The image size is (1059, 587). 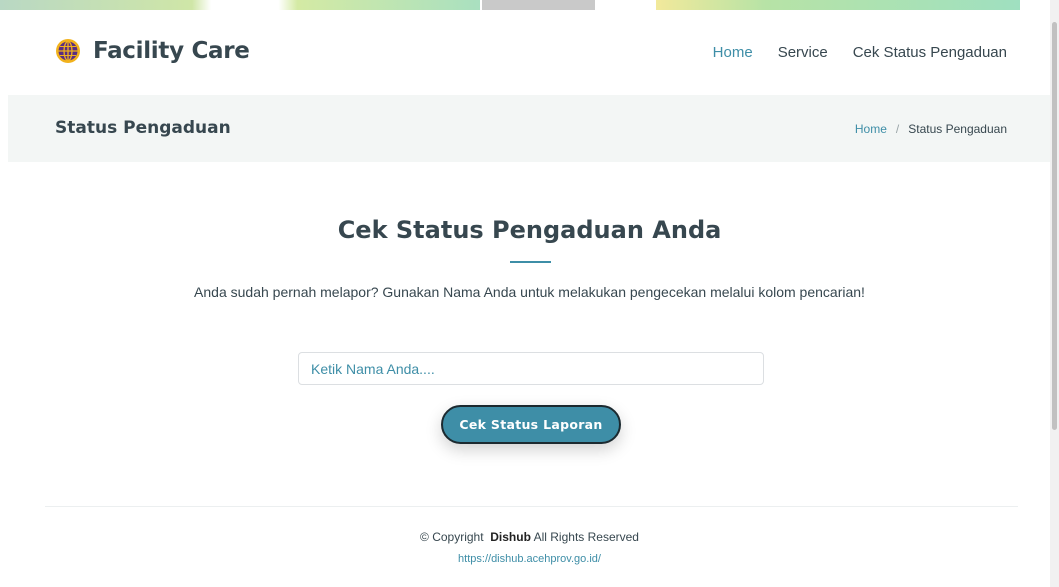 What do you see at coordinates (531, 506) in the screenshot?
I see `footer-divider` at bounding box center [531, 506].